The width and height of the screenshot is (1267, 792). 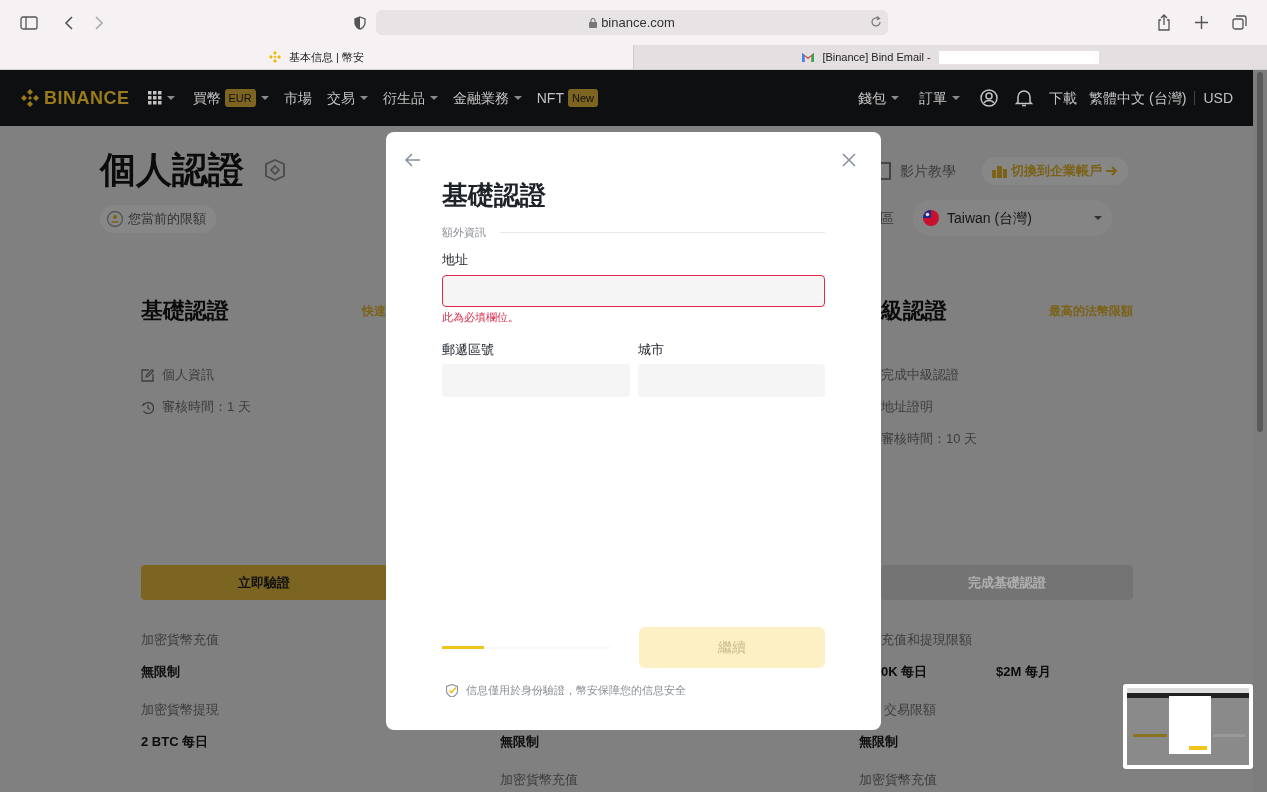 I want to click on sidebar-icon, so click(x=29, y=22).